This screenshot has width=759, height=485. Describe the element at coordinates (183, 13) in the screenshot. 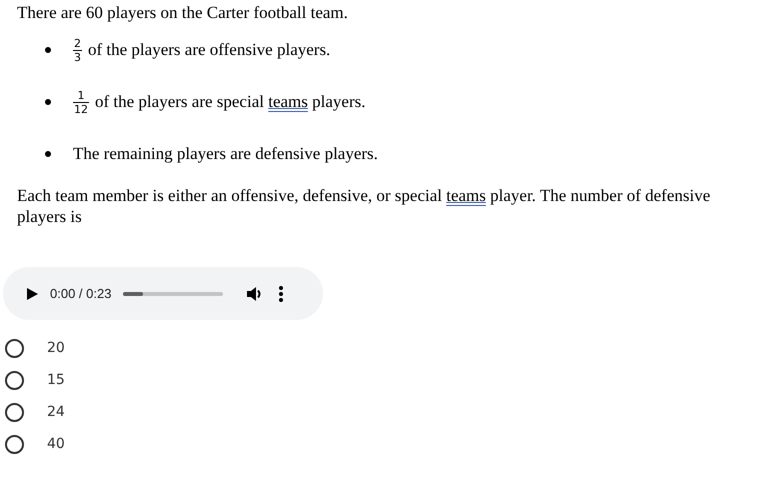

I see `intro-text: There are 60 players on the Carter football team.` at that location.